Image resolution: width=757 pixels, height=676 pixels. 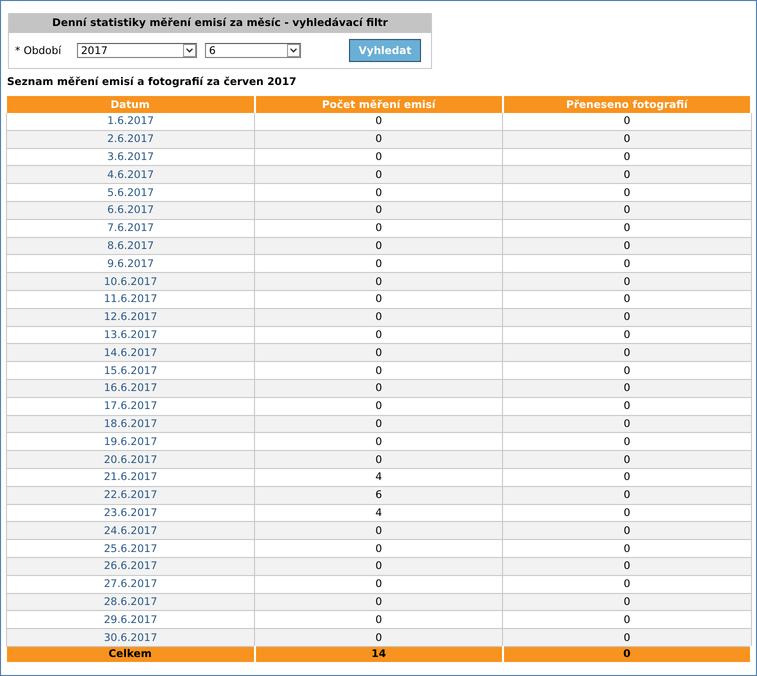 I want to click on column-header: Přeneseno fotografií, so click(x=626, y=104).